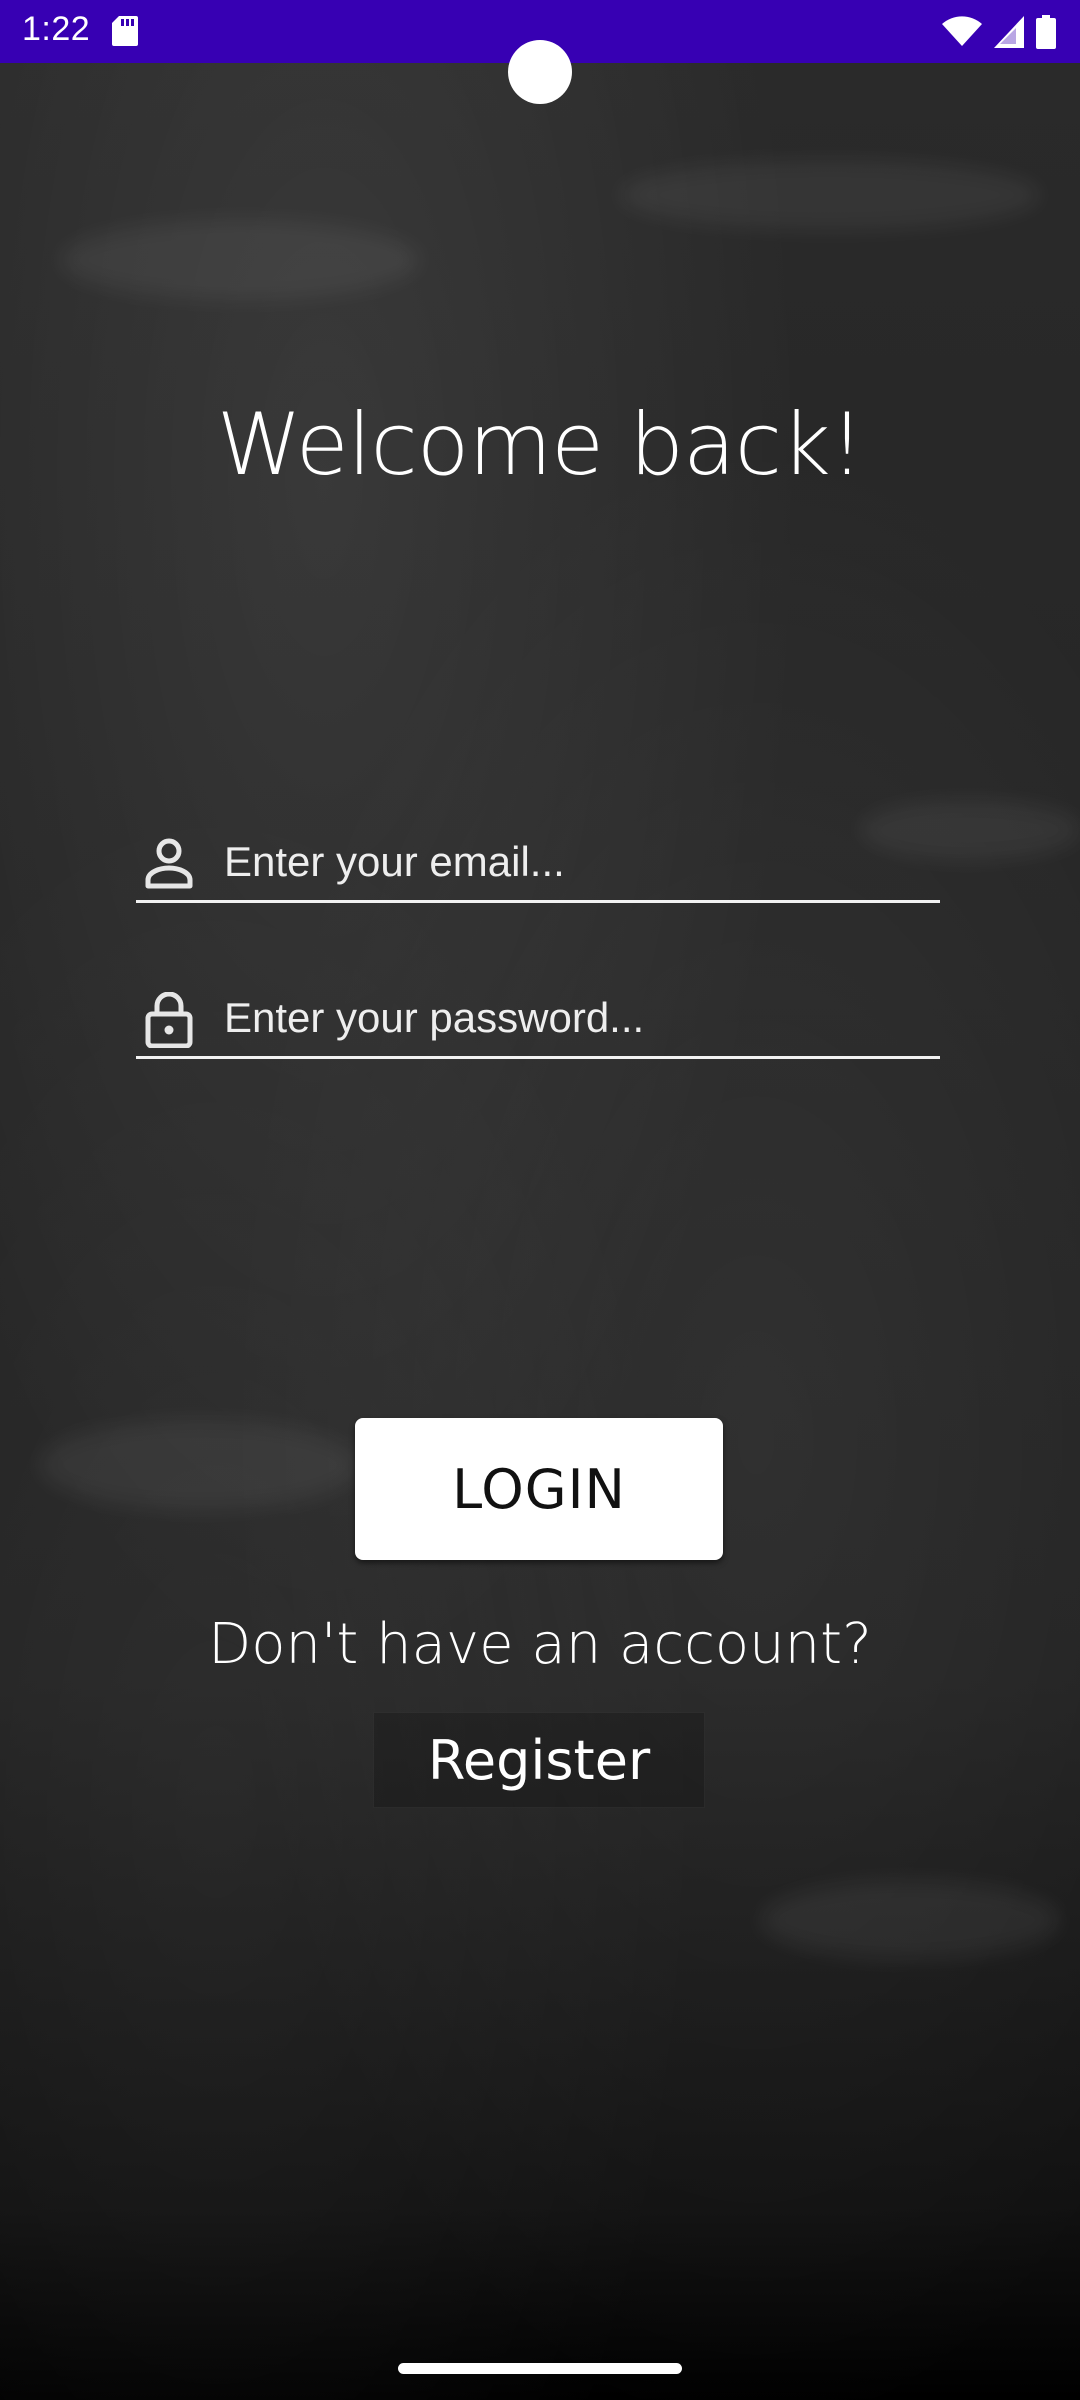  What do you see at coordinates (540, 445) in the screenshot?
I see `page-title: Welcome back!` at bounding box center [540, 445].